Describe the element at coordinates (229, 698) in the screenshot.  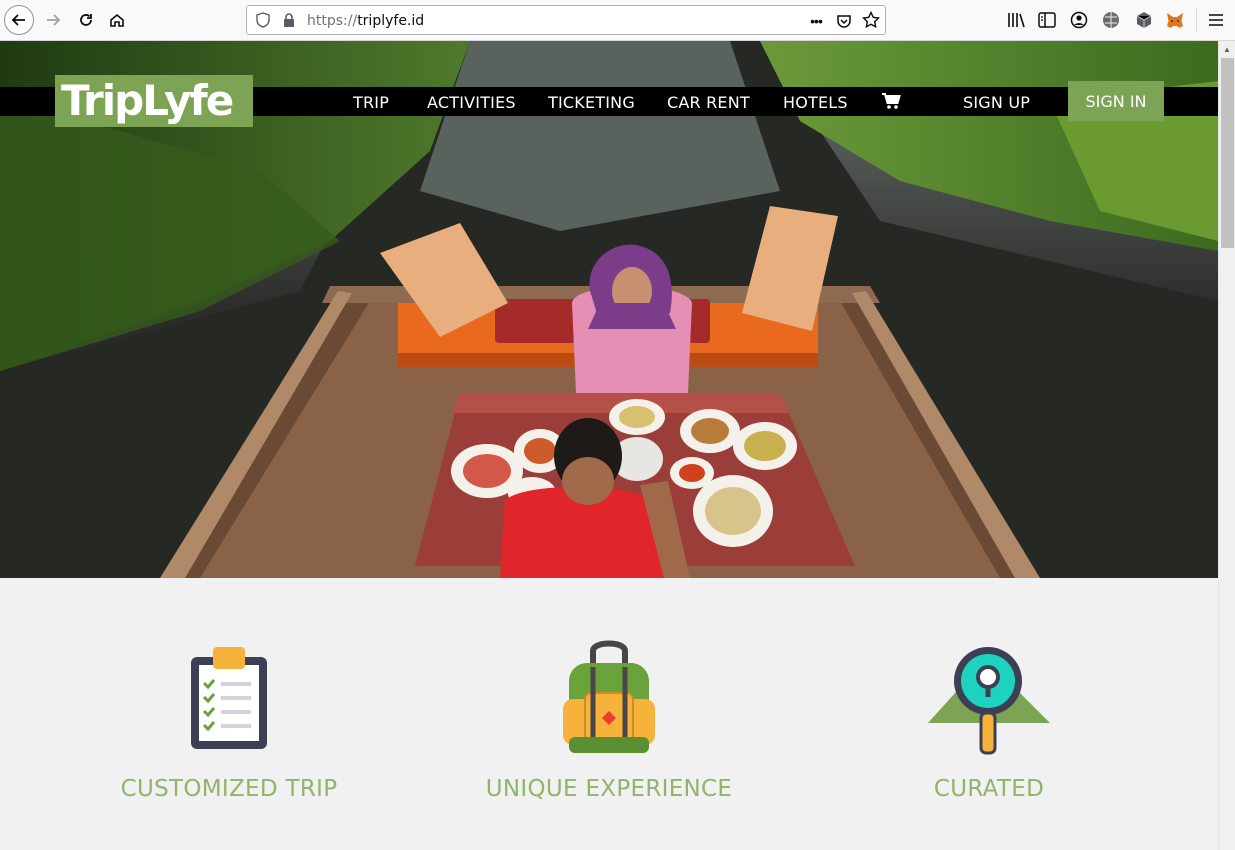
I see `clipboard-checklist-icon` at that location.